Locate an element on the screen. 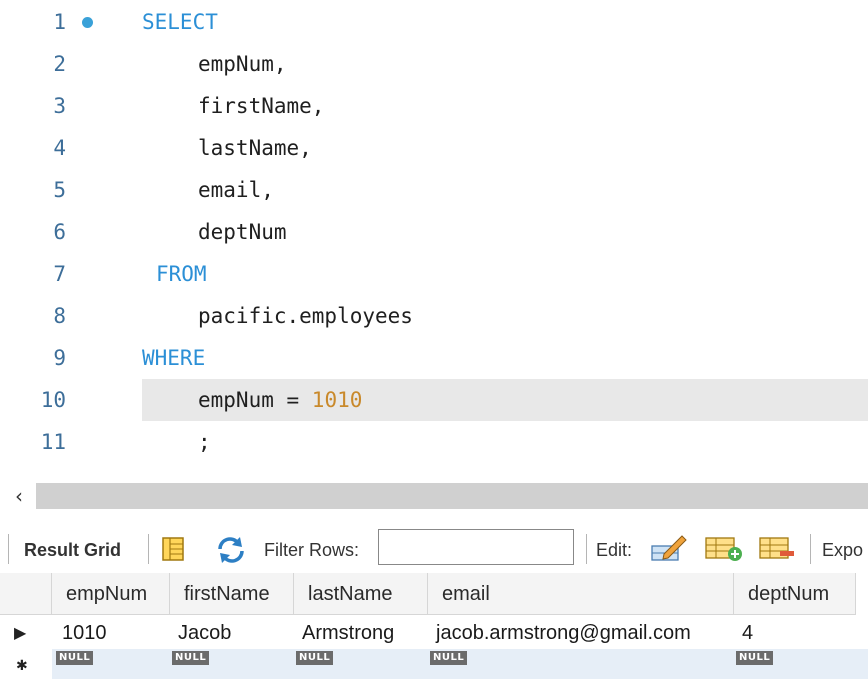 This screenshot has width=868, height=692. editor-line: 5 email, is located at coordinates (434, 191).